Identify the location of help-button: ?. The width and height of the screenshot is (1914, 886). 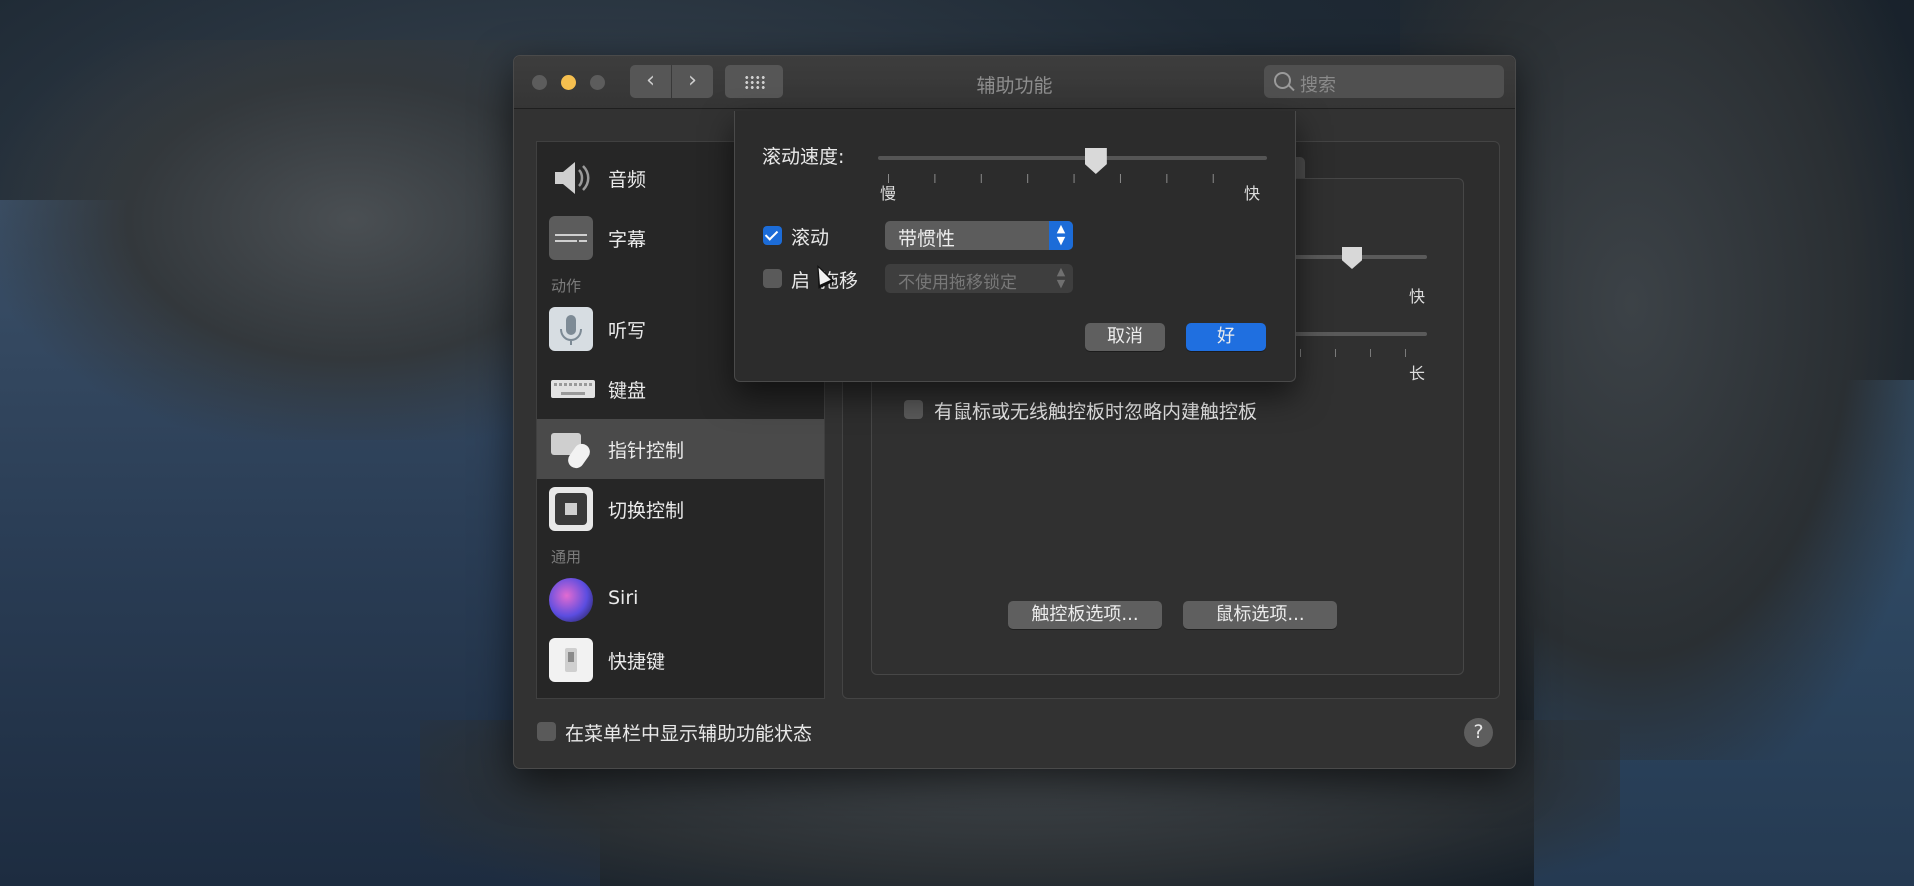
(1478, 732).